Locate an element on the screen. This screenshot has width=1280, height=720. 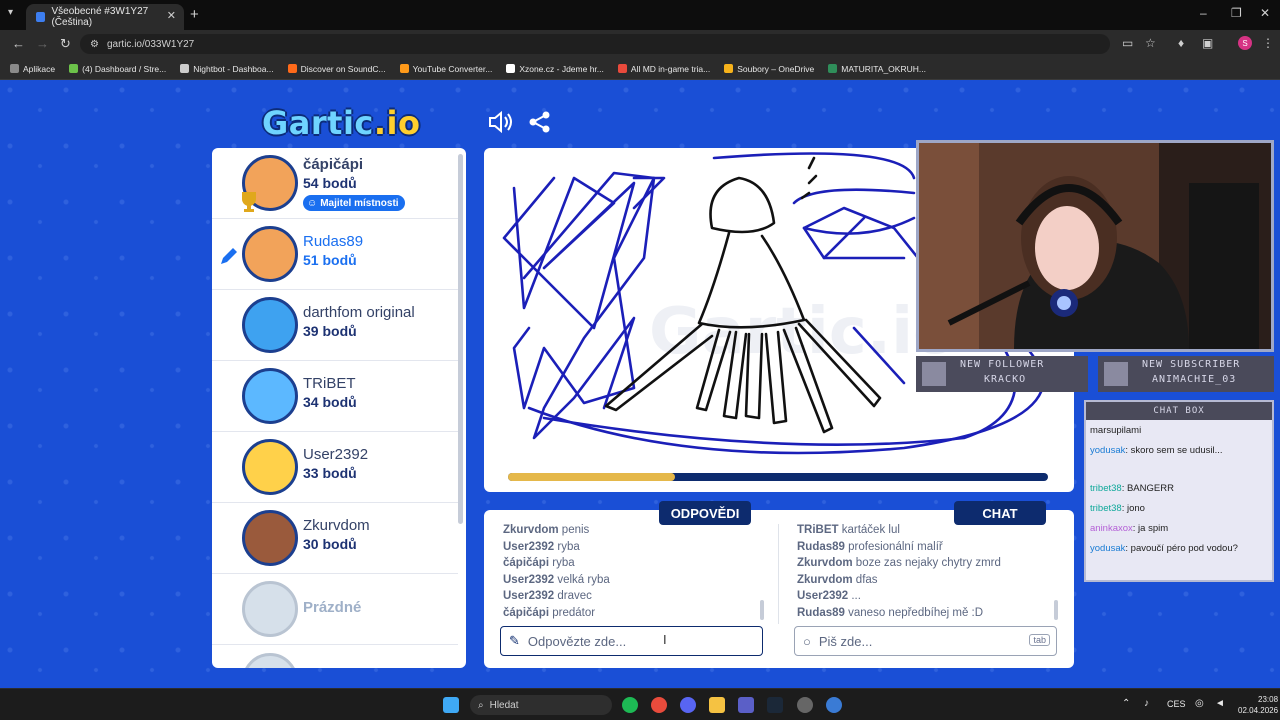
share-icon is located at coordinates (540, 122).